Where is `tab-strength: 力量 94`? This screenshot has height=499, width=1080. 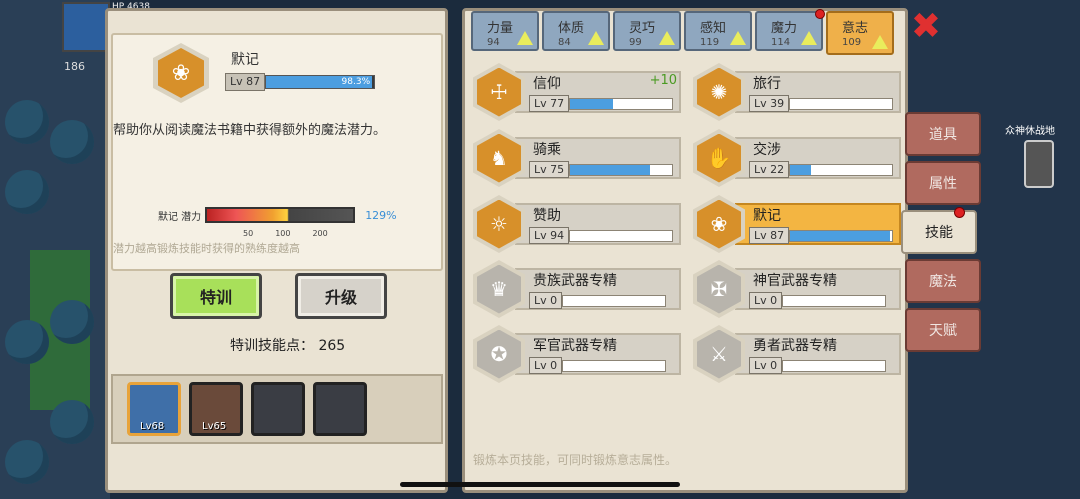
tab-strength: 力量 94 is located at coordinates (505, 31).